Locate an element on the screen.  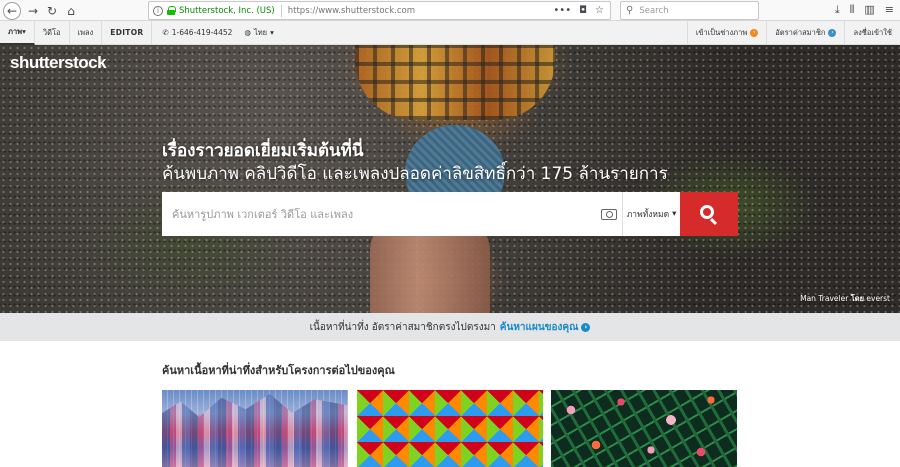
hero-search-input: ค้นหารูปภาพ เวกเตอร์ วิดีโอ และเพลง is located at coordinates (379, 214).